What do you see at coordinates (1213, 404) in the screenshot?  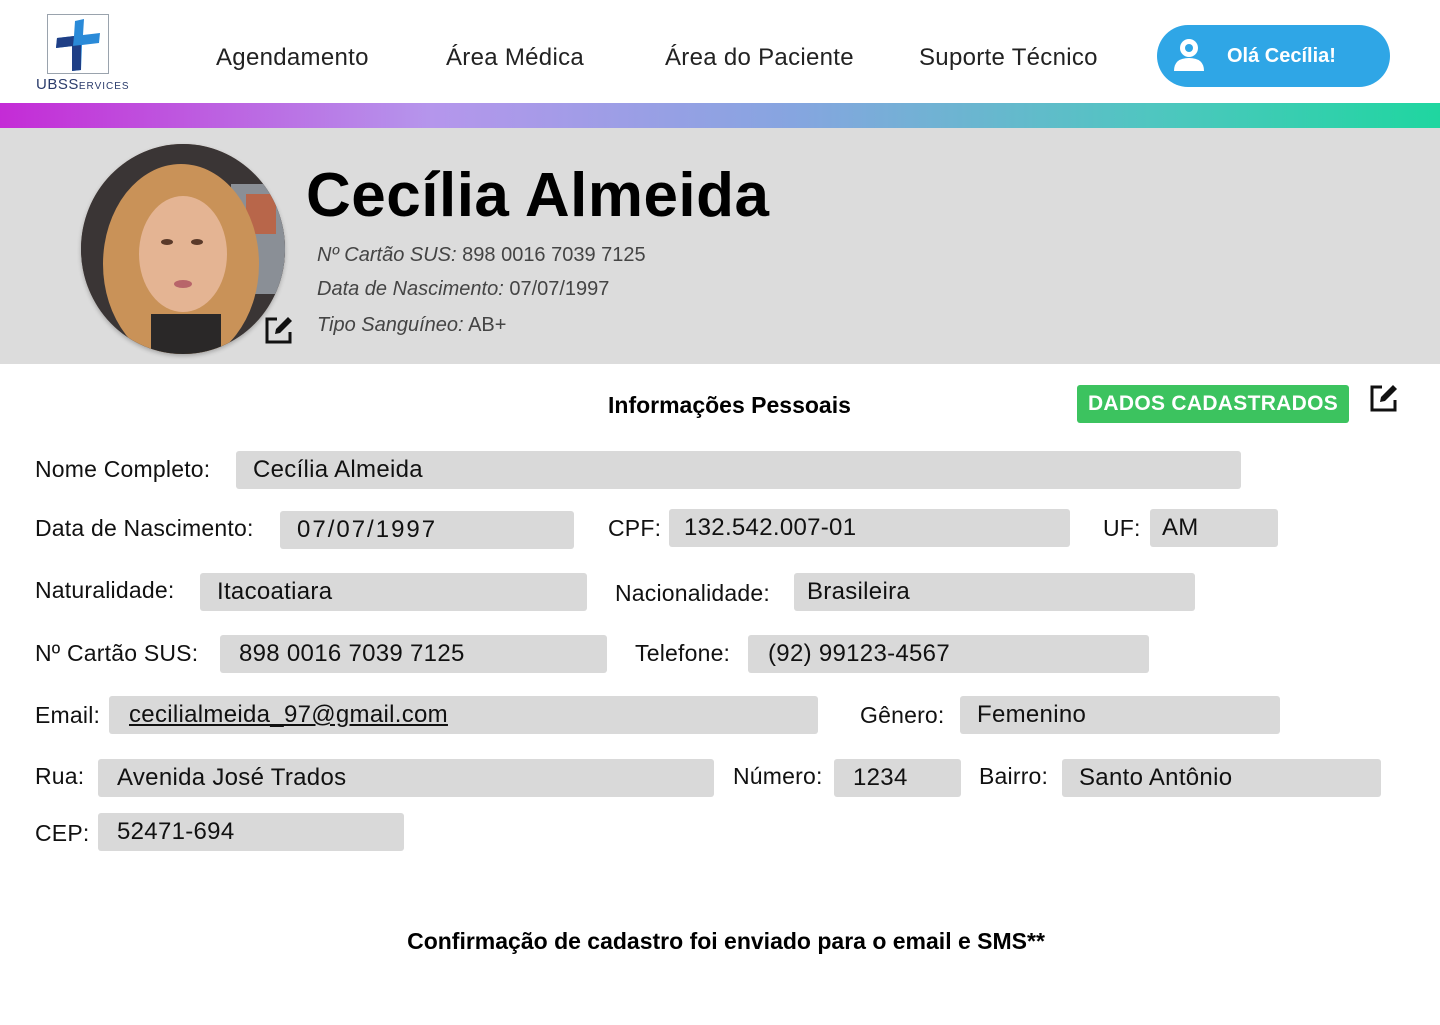 I see `status-badge: DADOS CADASTRADOS` at bounding box center [1213, 404].